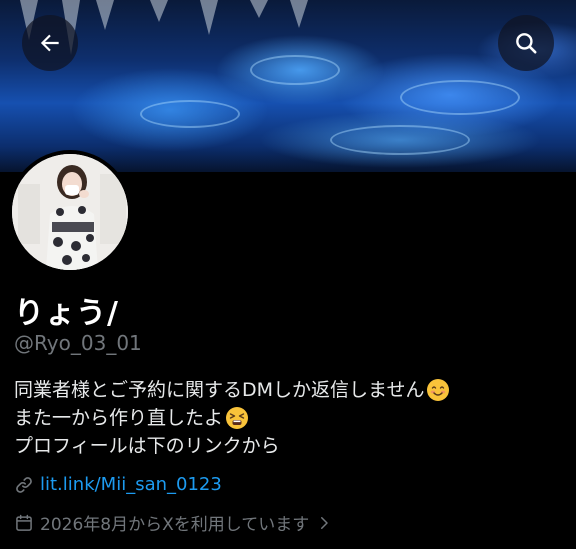 This screenshot has width=576, height=549. I want to click on bio-text: また一から作り直したよ, so click(119, 418).